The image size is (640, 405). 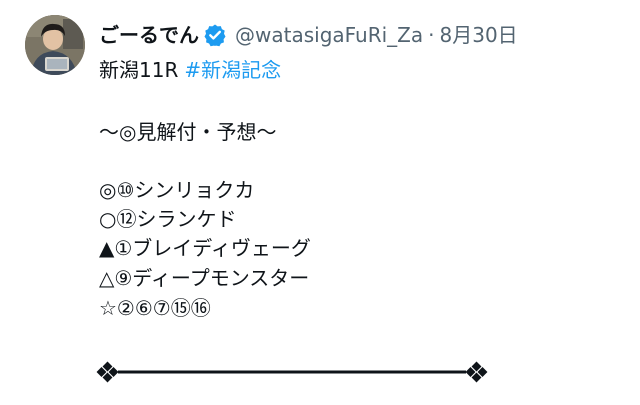 What do you see at coordinates (155, 308) in the screenshot?
I see `pick-line-hoshi: ☆②⑥⑦⑮⑯` at bounding box center [155, 308].